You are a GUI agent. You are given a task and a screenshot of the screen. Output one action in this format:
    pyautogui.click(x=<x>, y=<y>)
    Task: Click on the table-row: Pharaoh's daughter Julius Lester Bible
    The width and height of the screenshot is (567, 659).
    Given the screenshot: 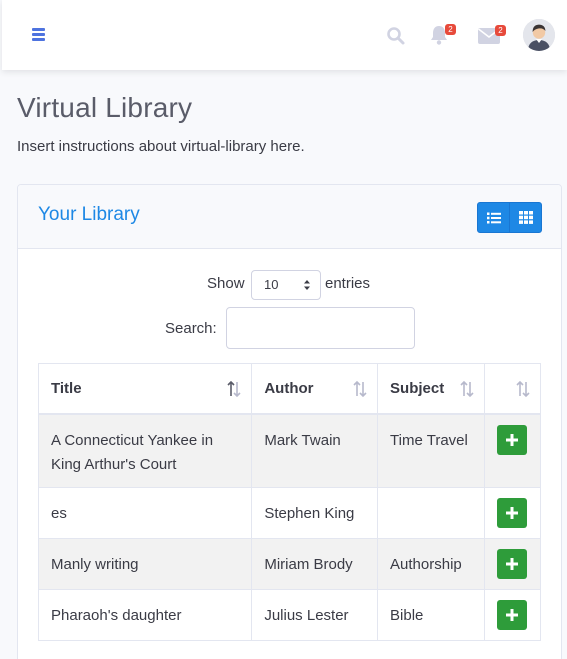 What is the action you would take?
    pyautogui.click(x=289, y=614)
    